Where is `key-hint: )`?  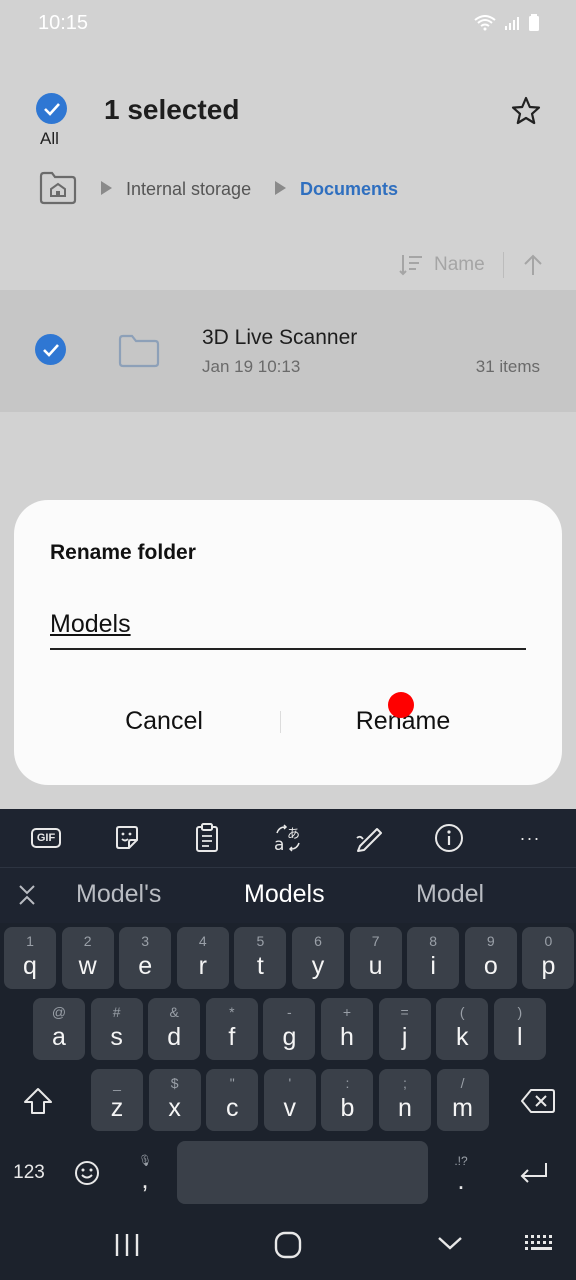
key-hint: ) is located at coordinates (520, 1012).